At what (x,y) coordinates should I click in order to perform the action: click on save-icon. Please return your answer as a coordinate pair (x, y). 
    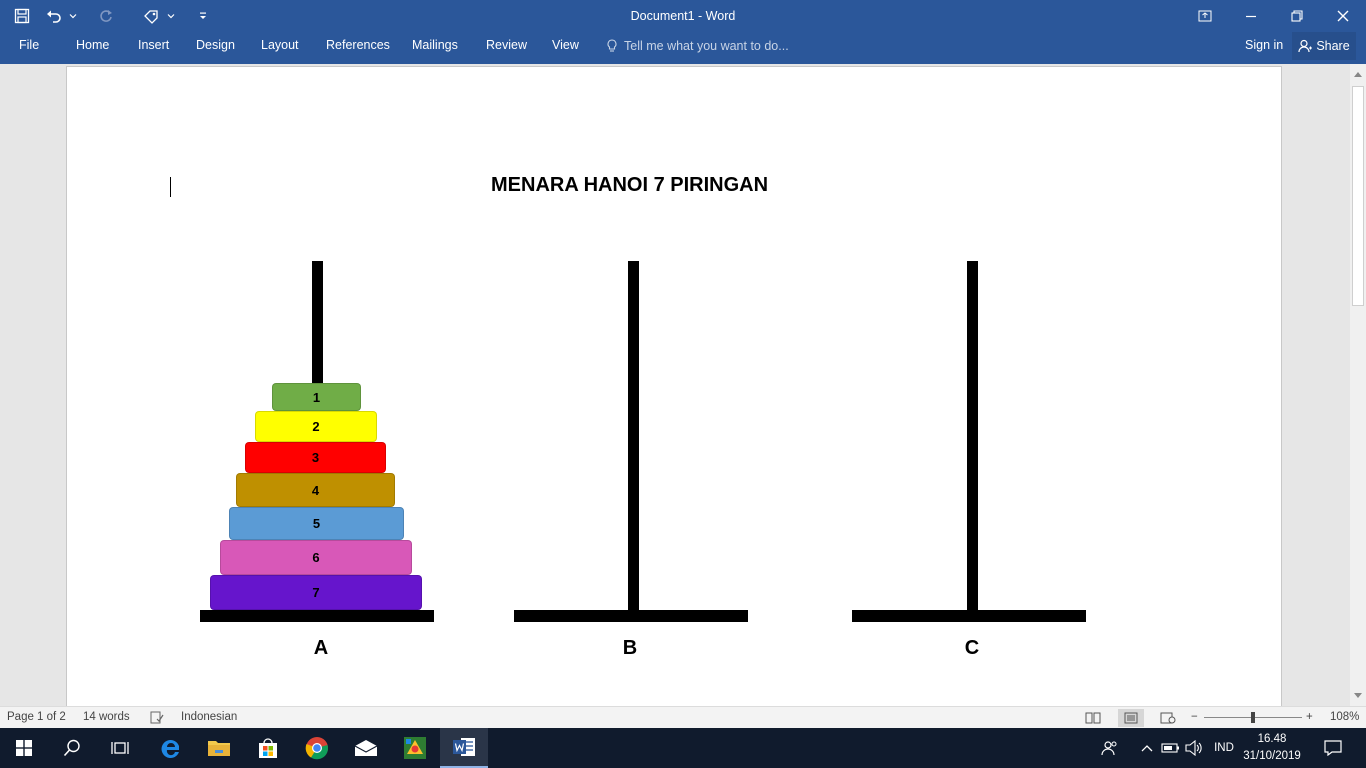
    Looking at the image, I should click on (22, 16).